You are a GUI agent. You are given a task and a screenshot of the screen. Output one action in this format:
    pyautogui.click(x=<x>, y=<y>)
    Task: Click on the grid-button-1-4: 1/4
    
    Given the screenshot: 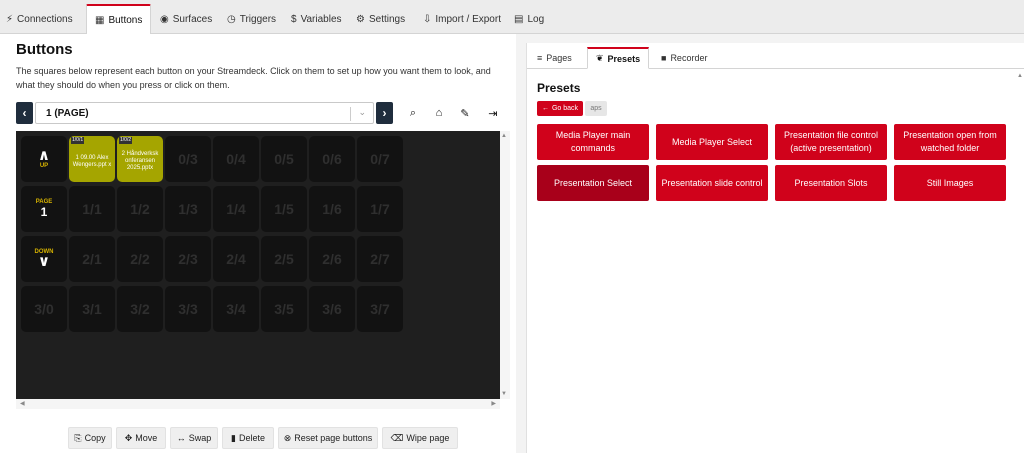 What is the action you would take?
    pyautogui.click(x=236, y=209)
    